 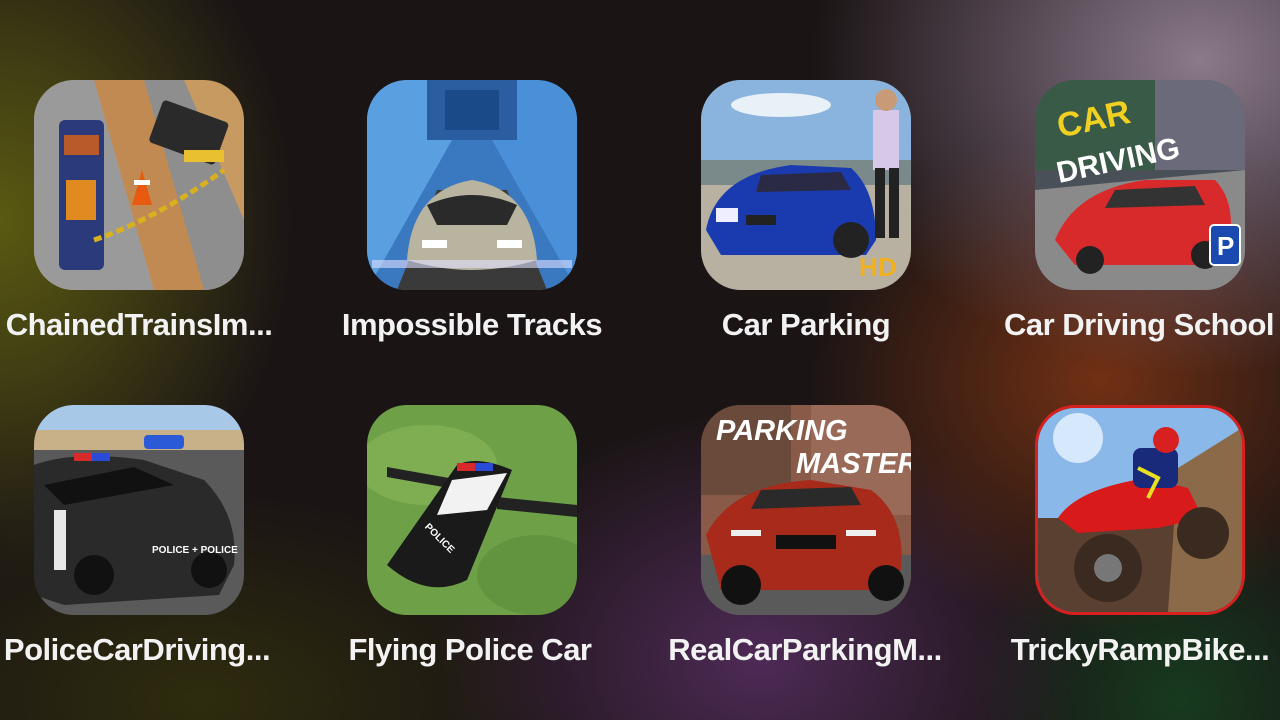 I want to click on car-parking-icon: HD, so click(x=806, y=185).